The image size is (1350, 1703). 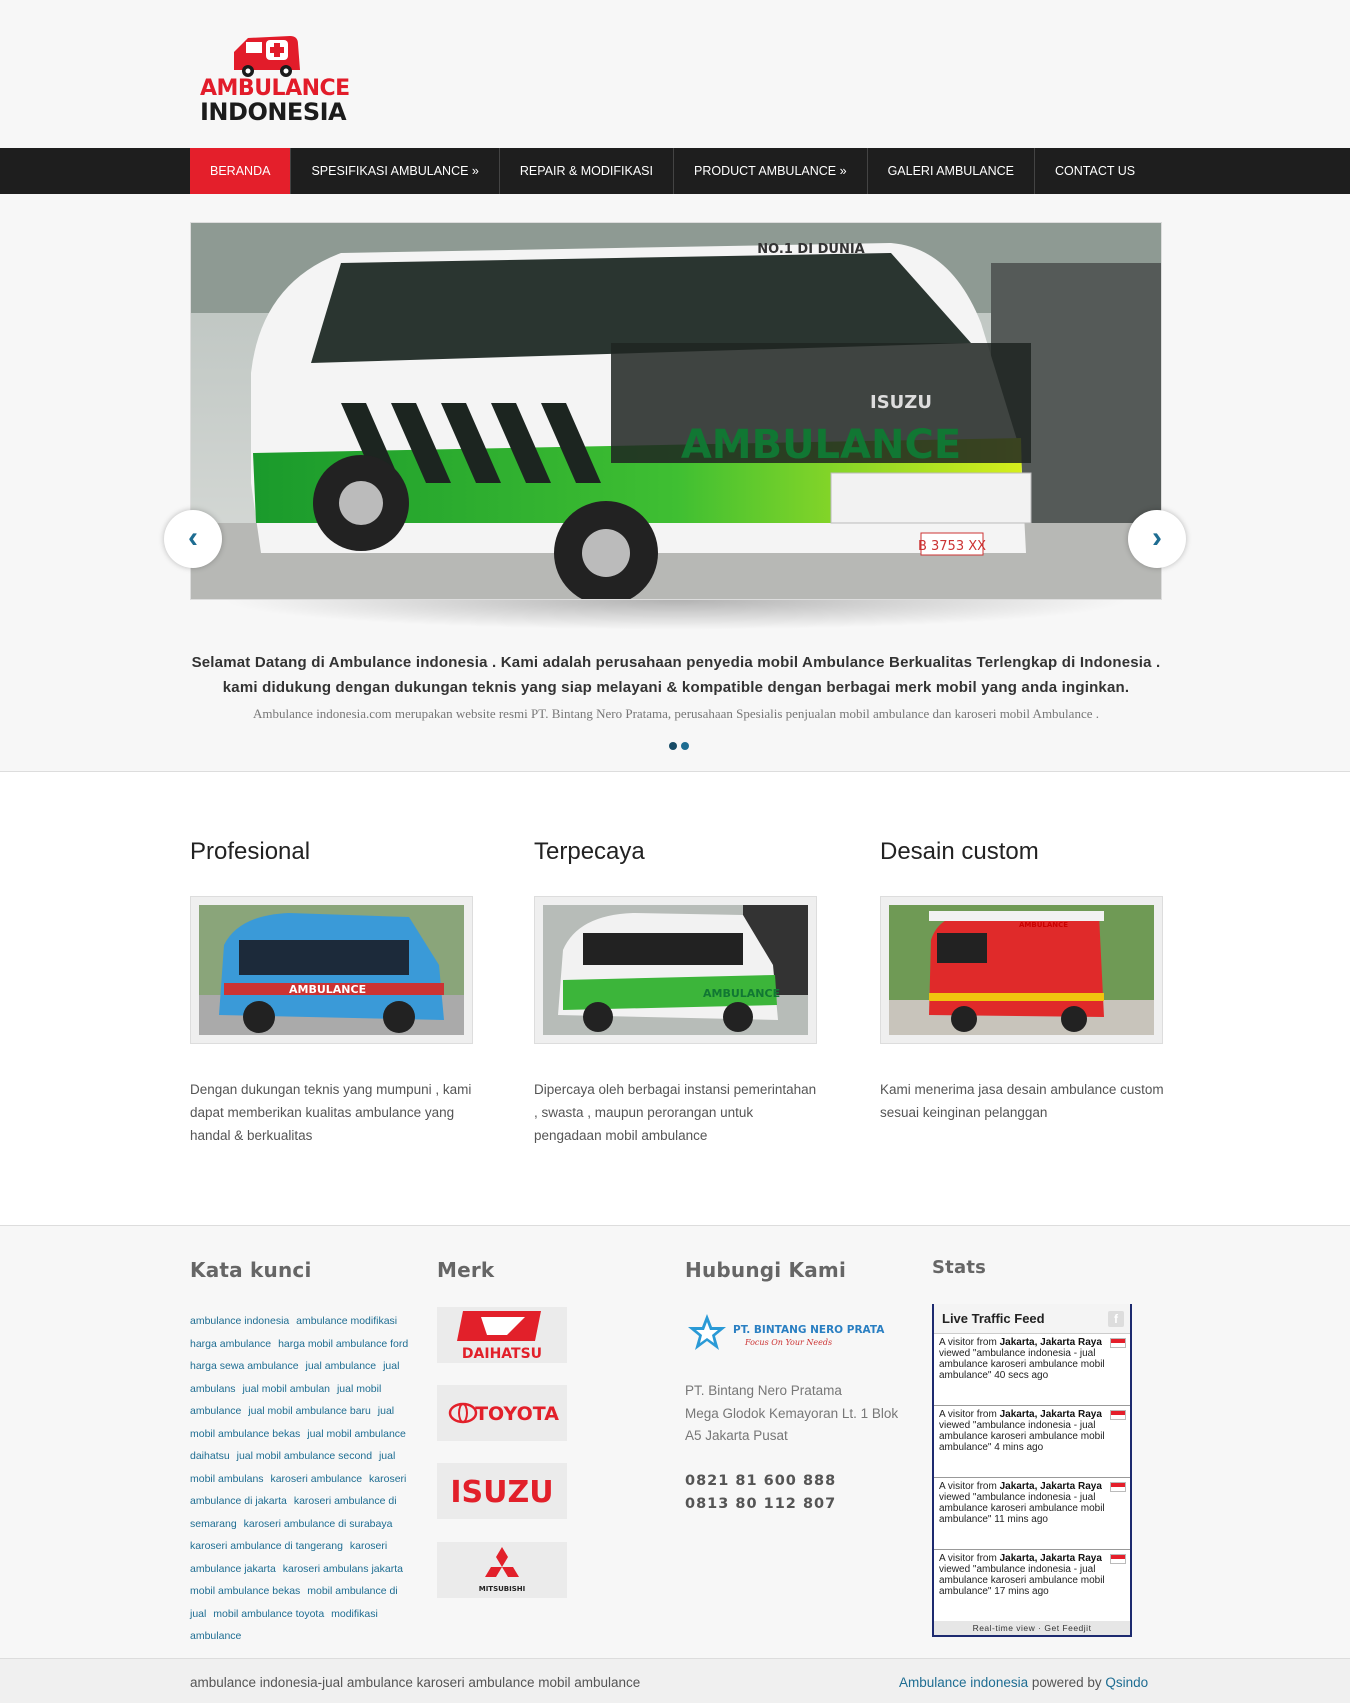 What do you see at coordinates (1067, 1682) in the screenshot?
I see `powered-by-text: powered by` at bounding box center [1067, 1682].